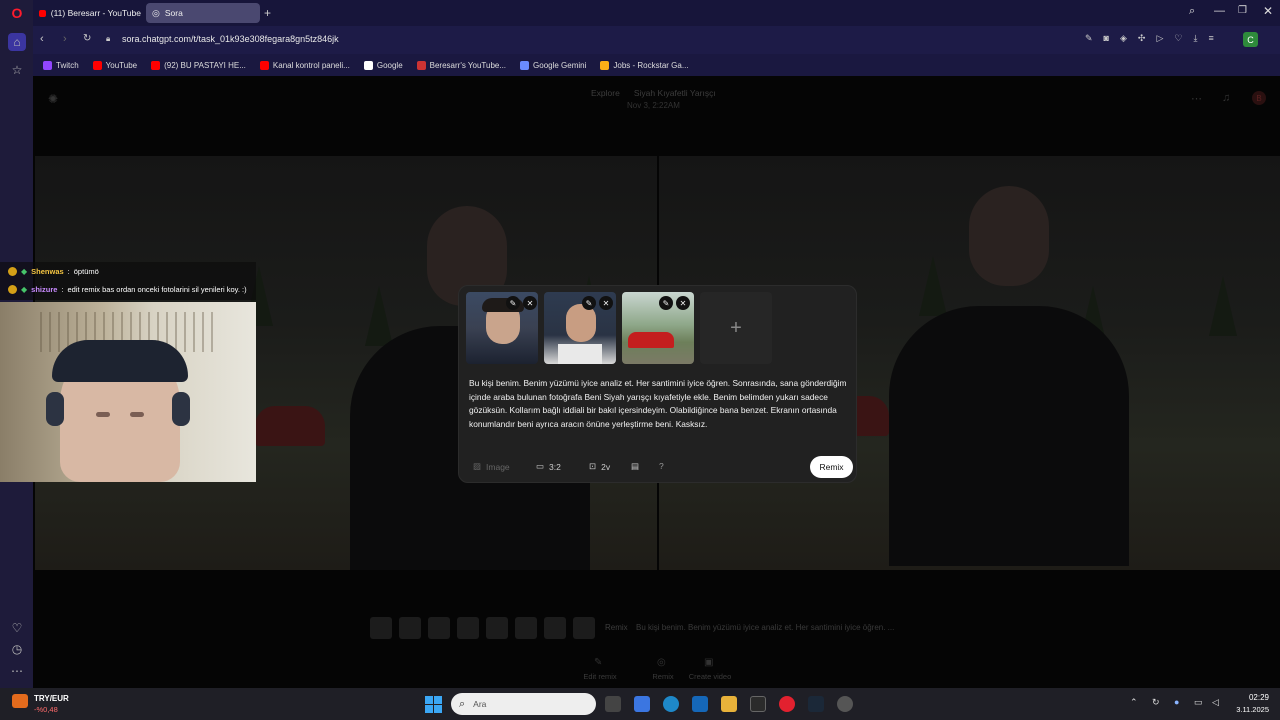 This screenshot has width=1280, height=720. What do you see at coordinates (1250, 39) in the screenshot?
I see `profile-avatar: C` at bounding box center [1250, 39].